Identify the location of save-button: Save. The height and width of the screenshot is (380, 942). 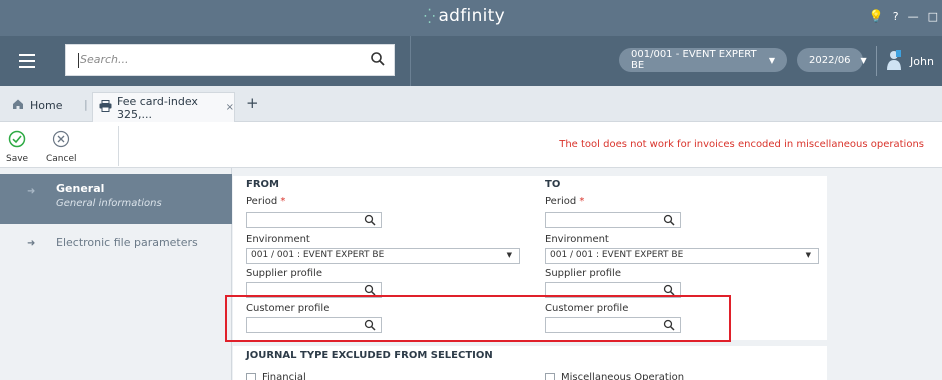
(17, 147).